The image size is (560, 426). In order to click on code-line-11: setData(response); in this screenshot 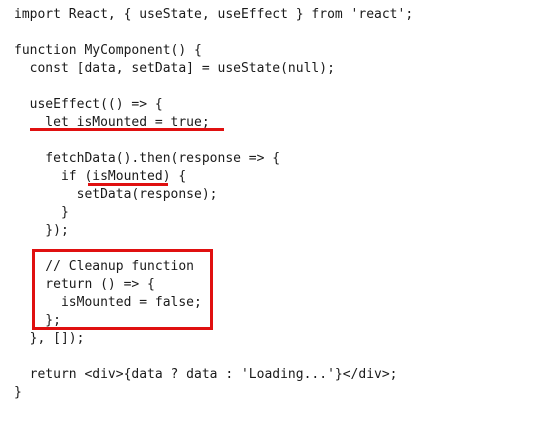, I will do `click(116, 194)`.